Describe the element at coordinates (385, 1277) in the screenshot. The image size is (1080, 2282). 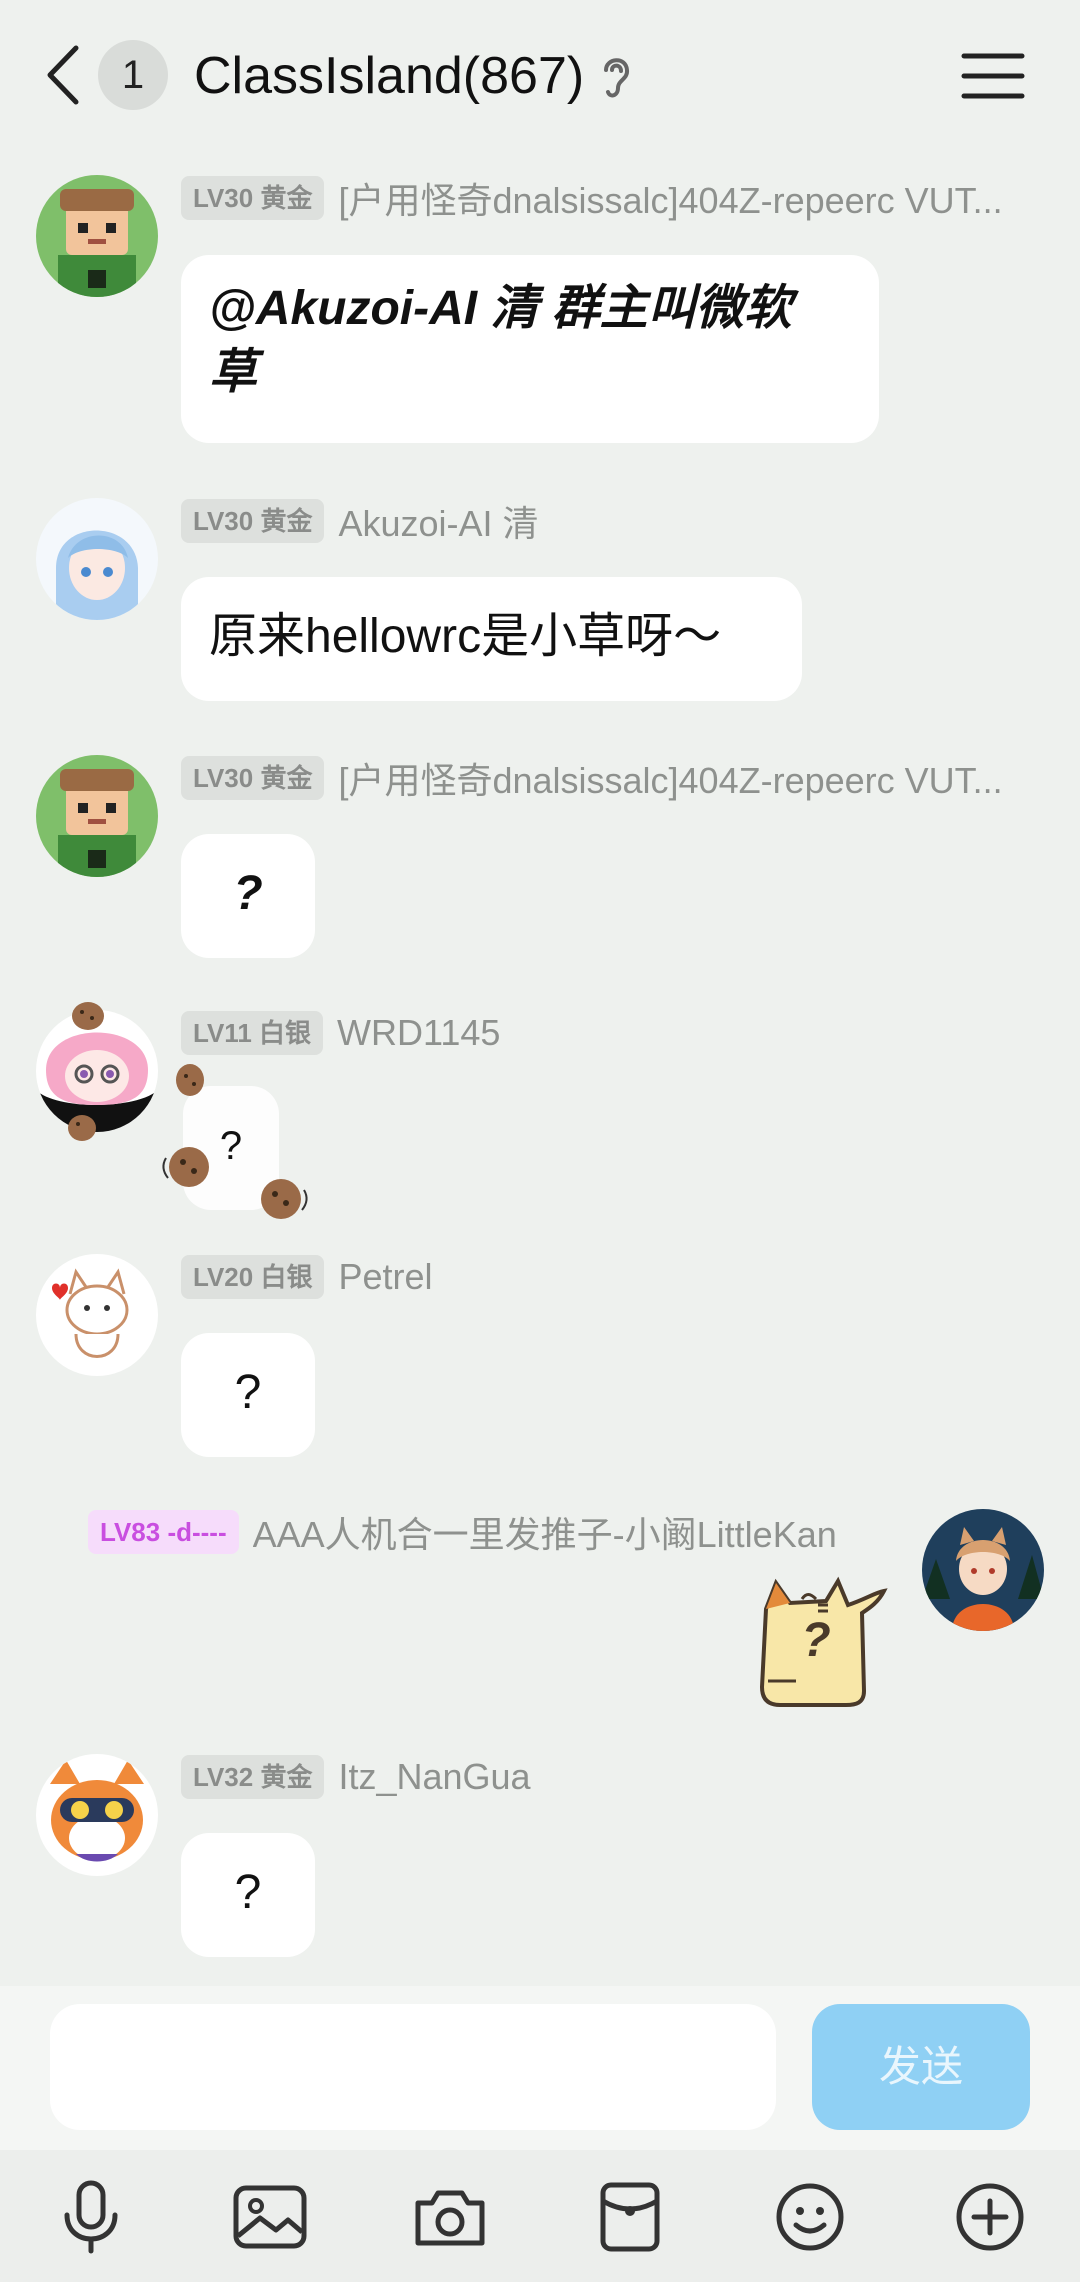
I see `sender-name: Petrel` at that location.